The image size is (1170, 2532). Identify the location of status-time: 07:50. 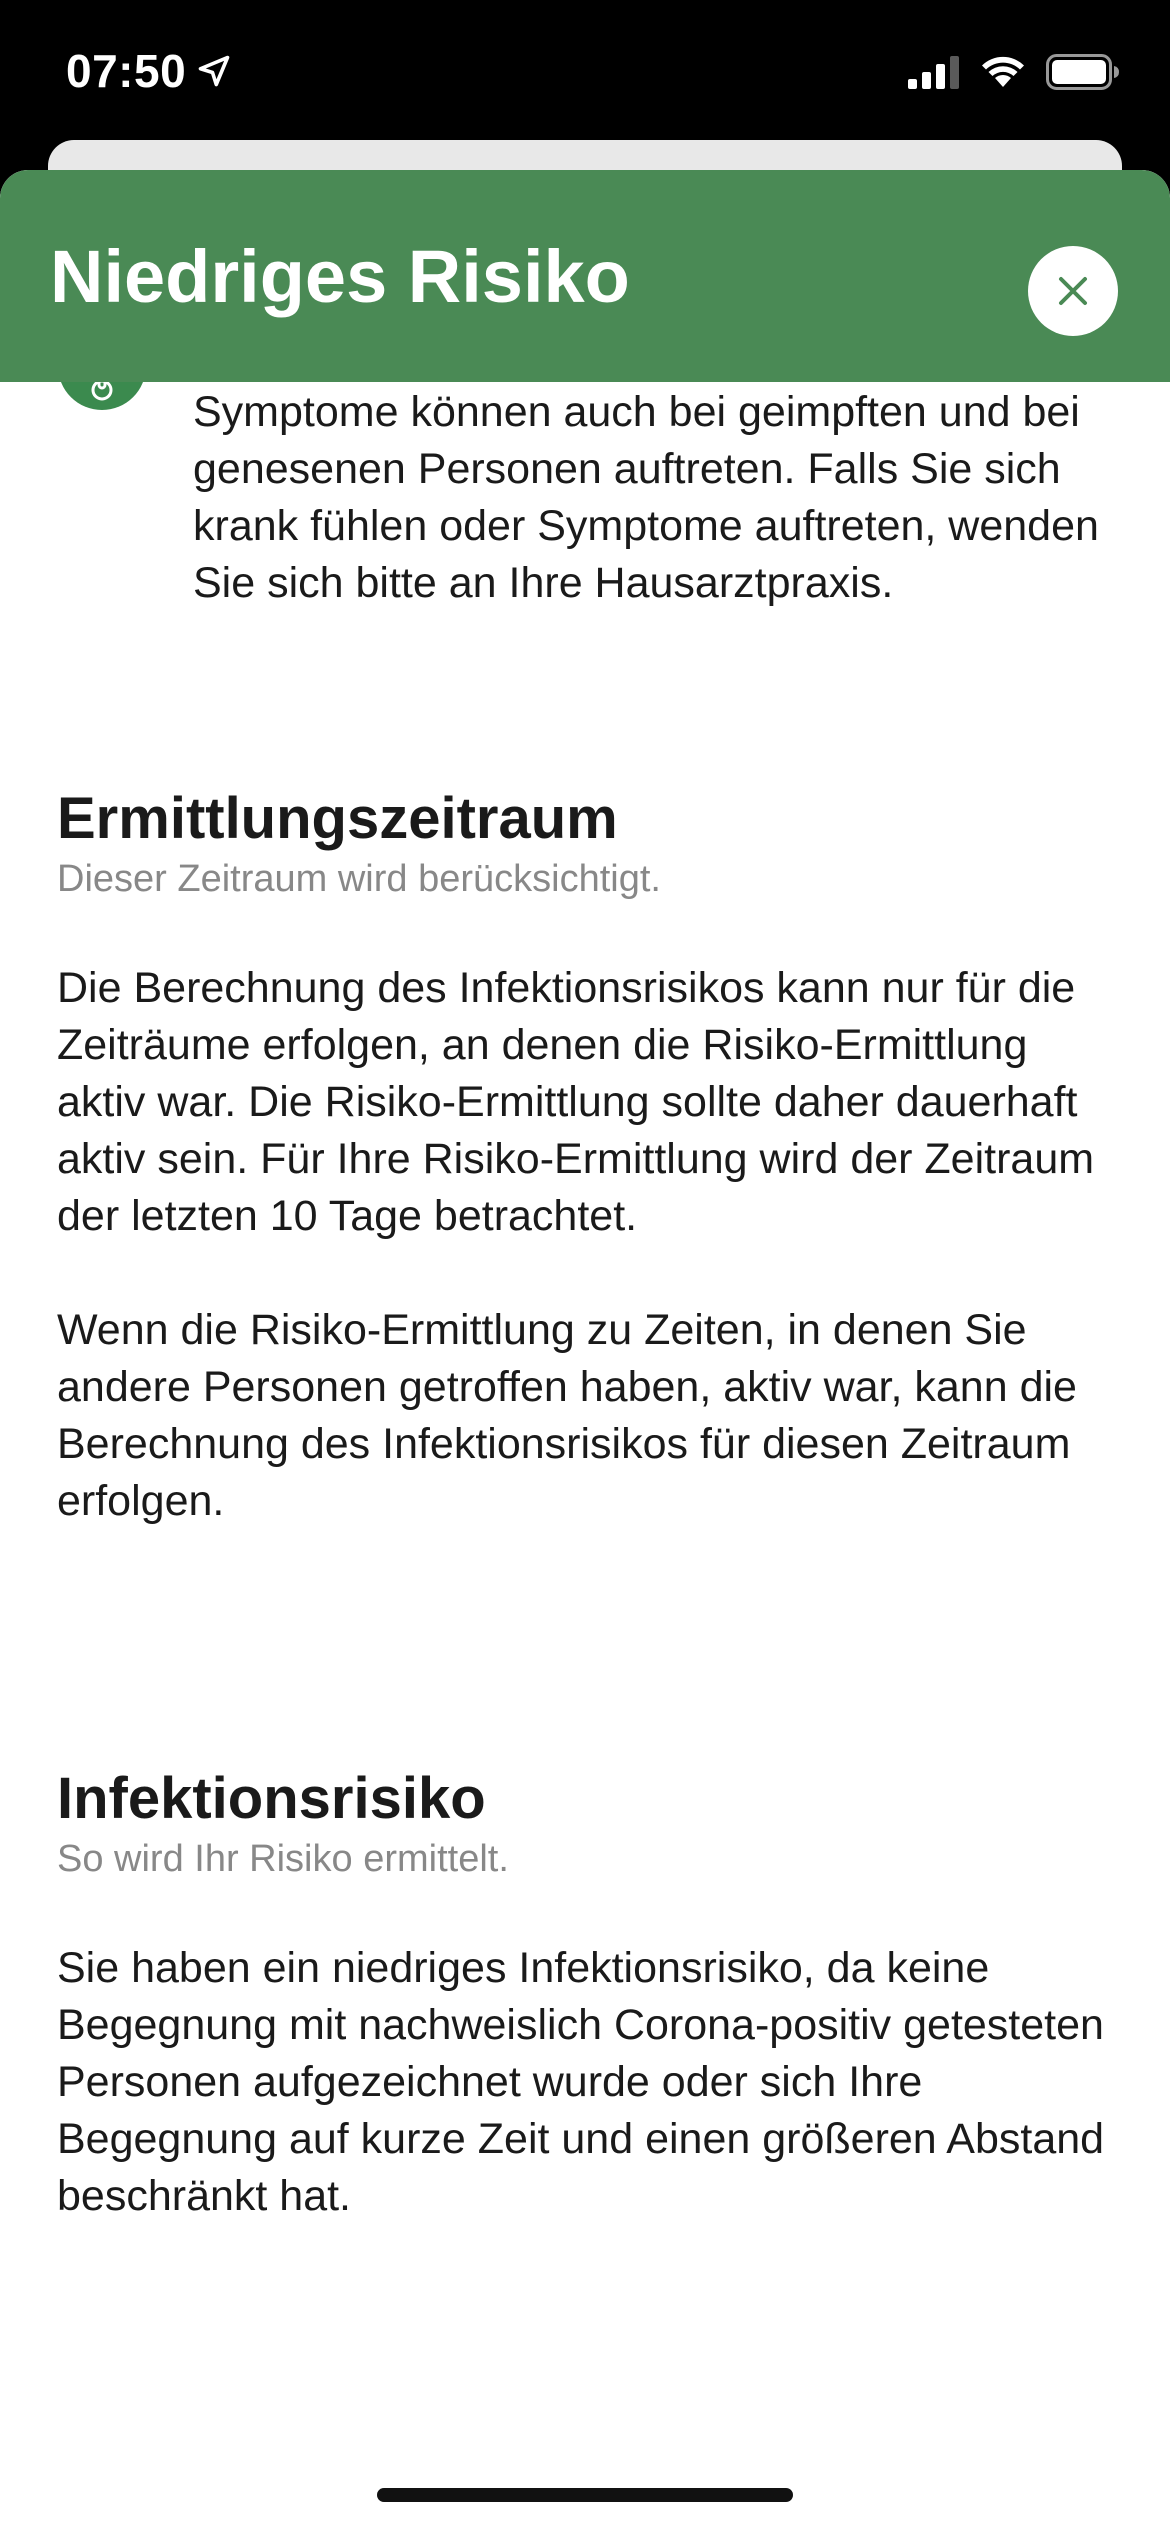
(149, 71).